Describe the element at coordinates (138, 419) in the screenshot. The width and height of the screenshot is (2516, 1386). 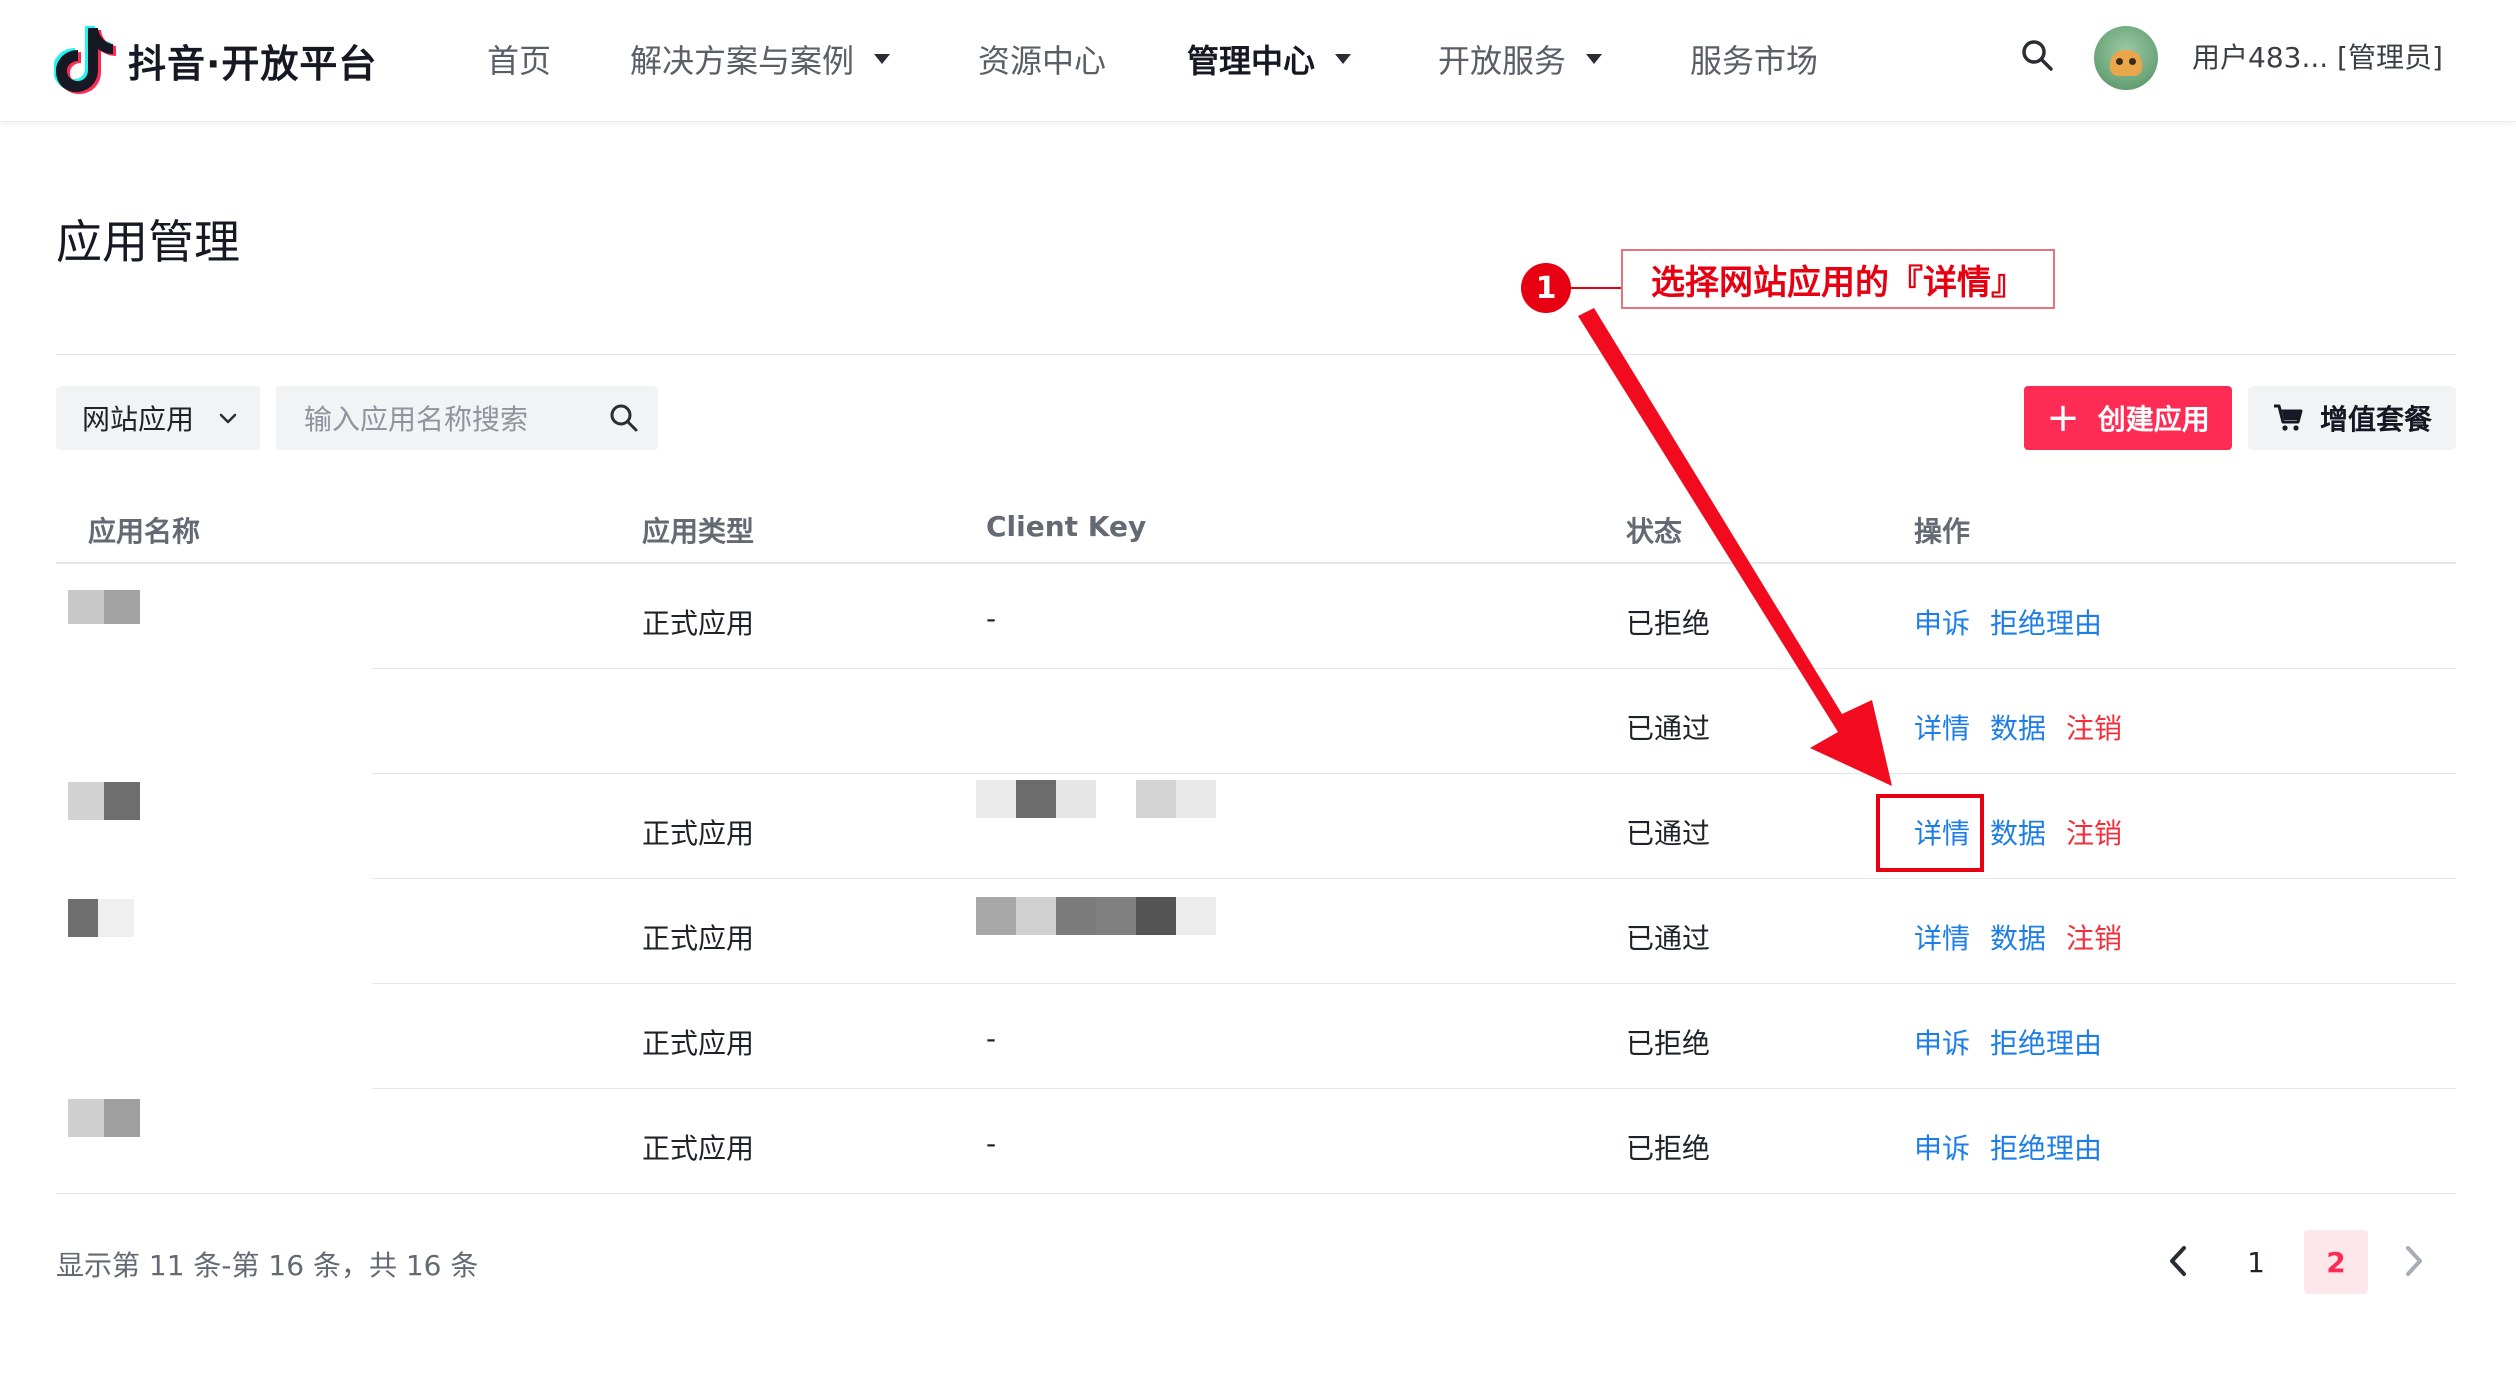
I see `app-type-select-value: 网站应用` at that location.